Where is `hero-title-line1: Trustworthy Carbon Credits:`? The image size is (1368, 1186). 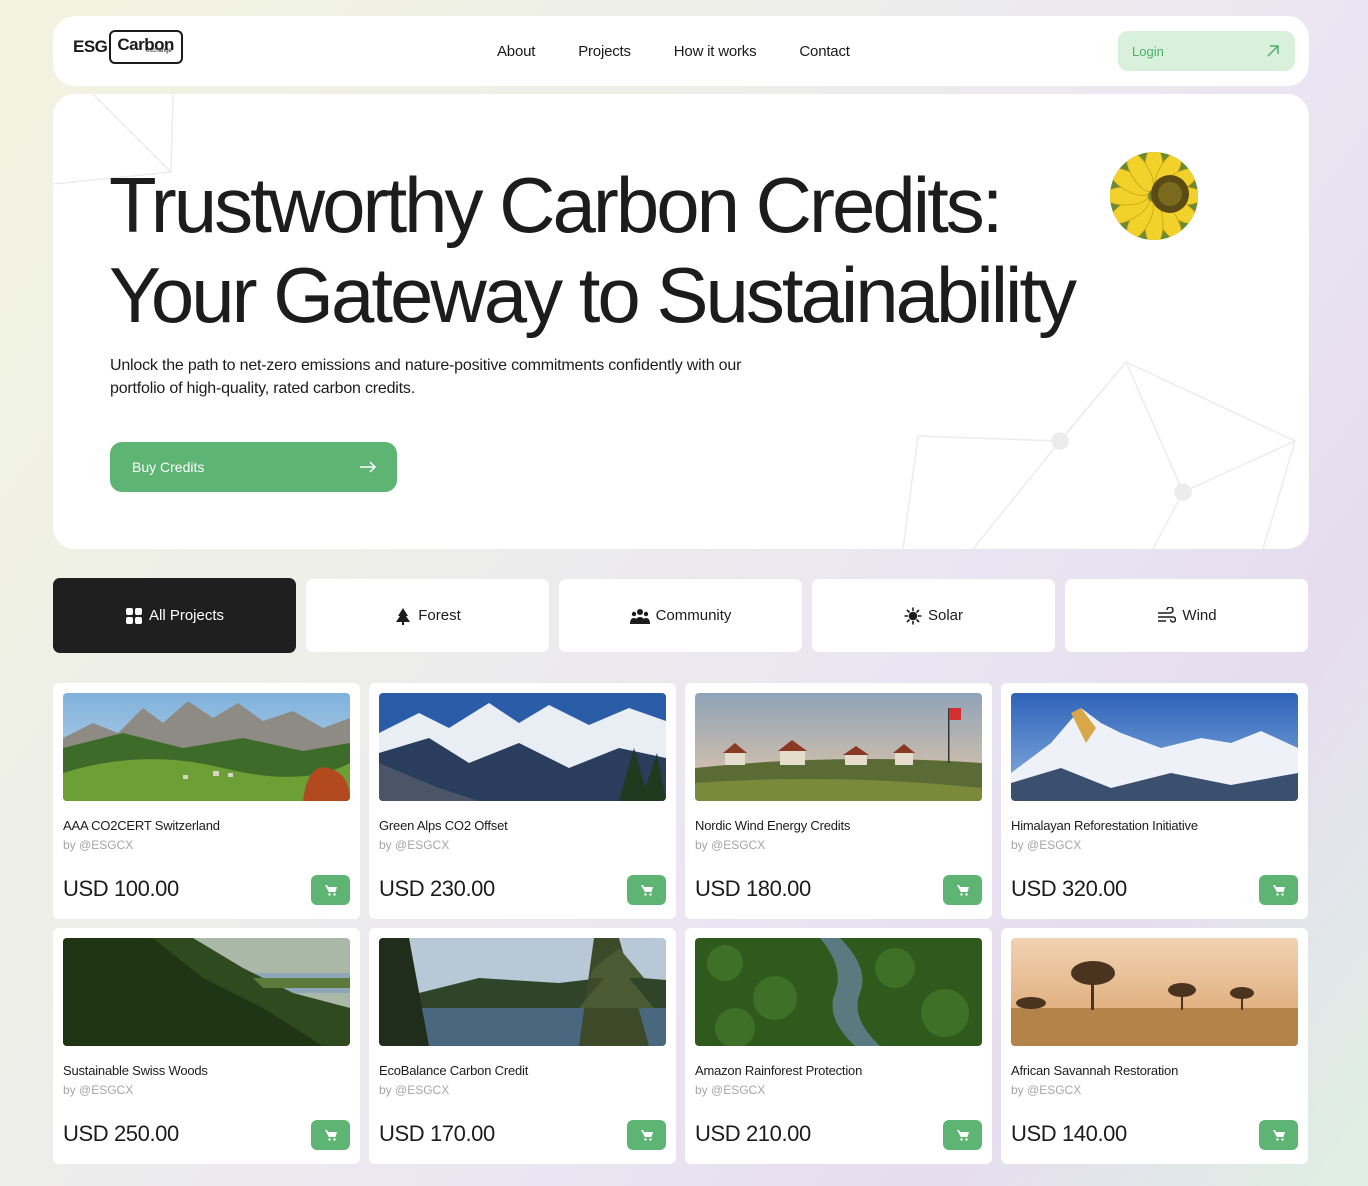 hero-title-line1: Trustworthy Carbon Credits: is located at coordinates (556, 205).